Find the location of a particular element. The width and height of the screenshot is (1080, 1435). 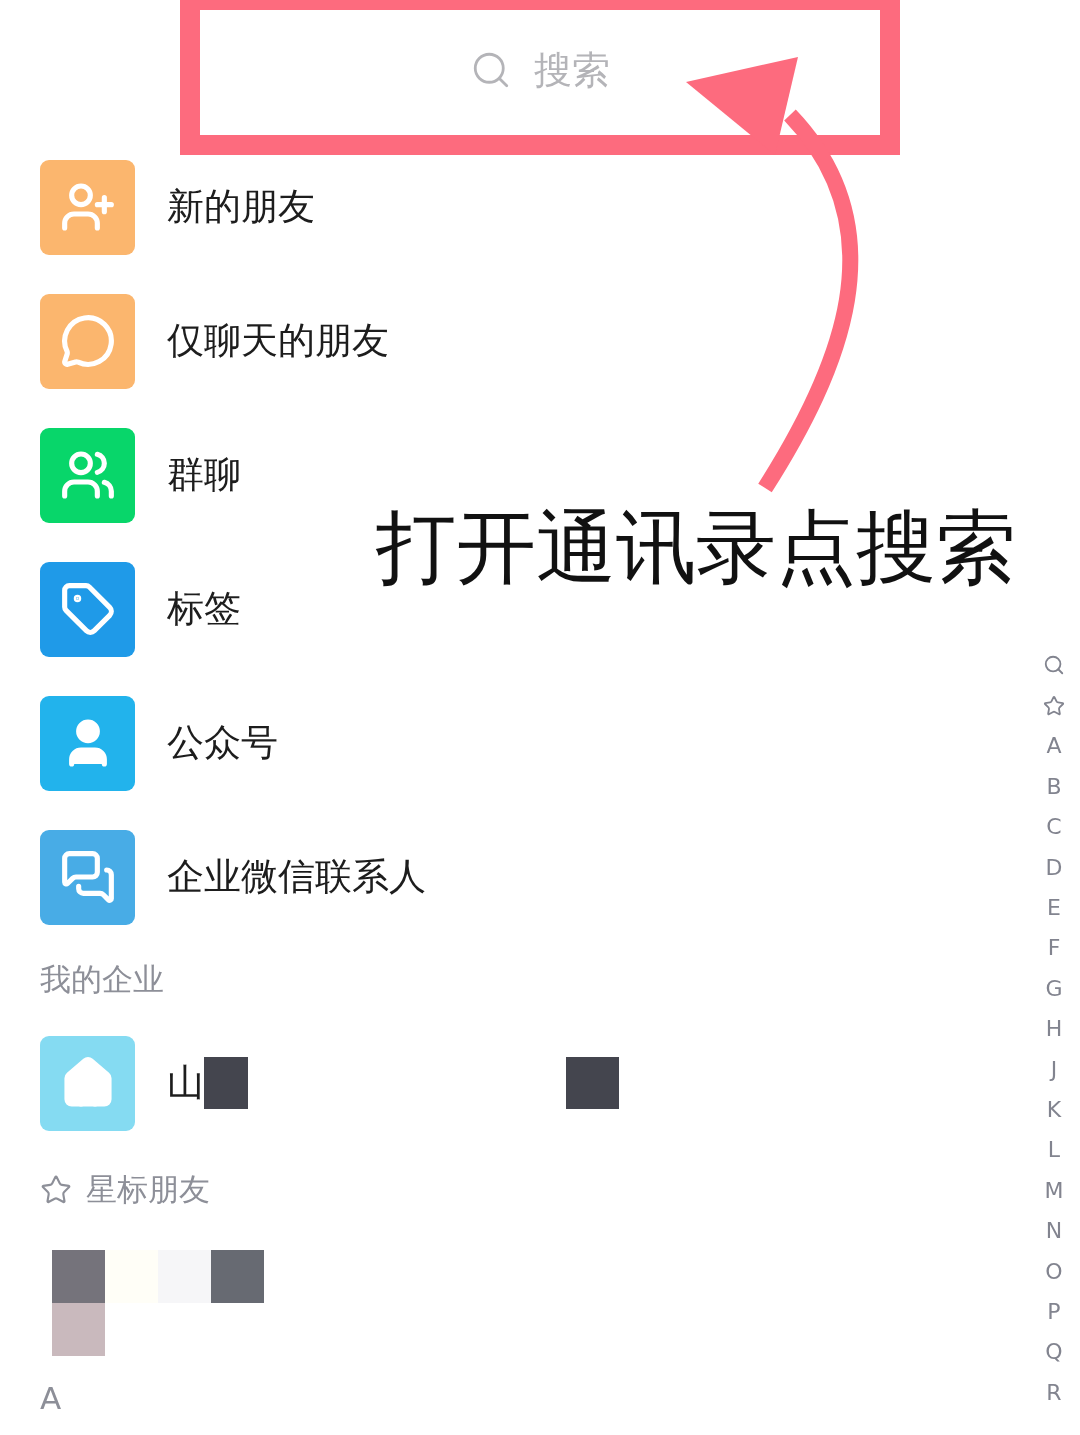

index-letter: R is located at coordinates (1054, 1392).